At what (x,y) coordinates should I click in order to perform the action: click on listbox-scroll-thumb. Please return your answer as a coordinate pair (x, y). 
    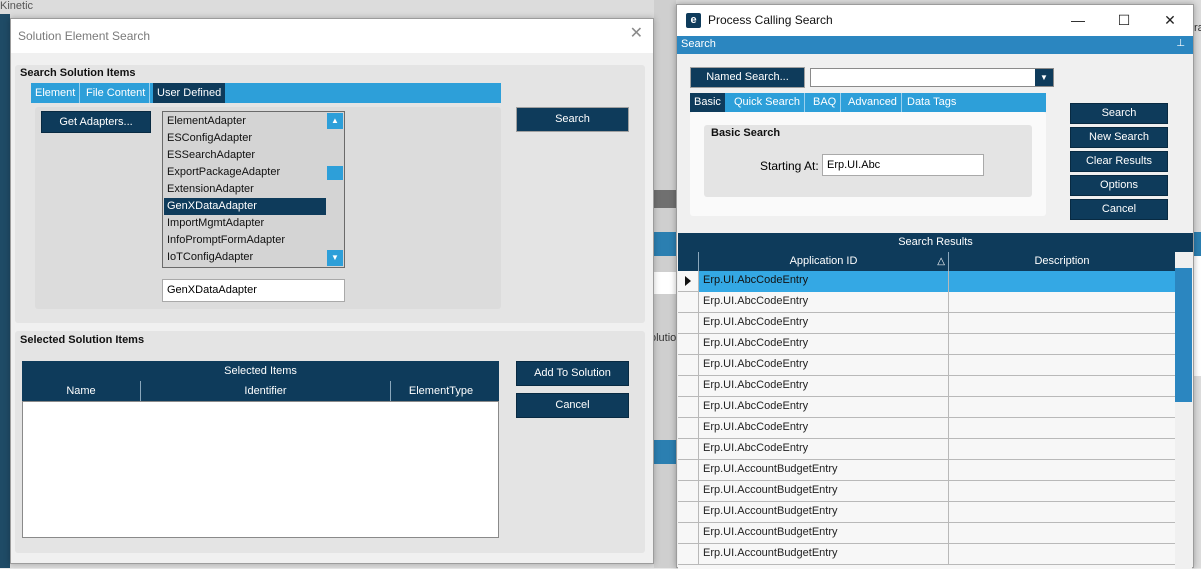
    Looking at the image, I should click on (335, 173).